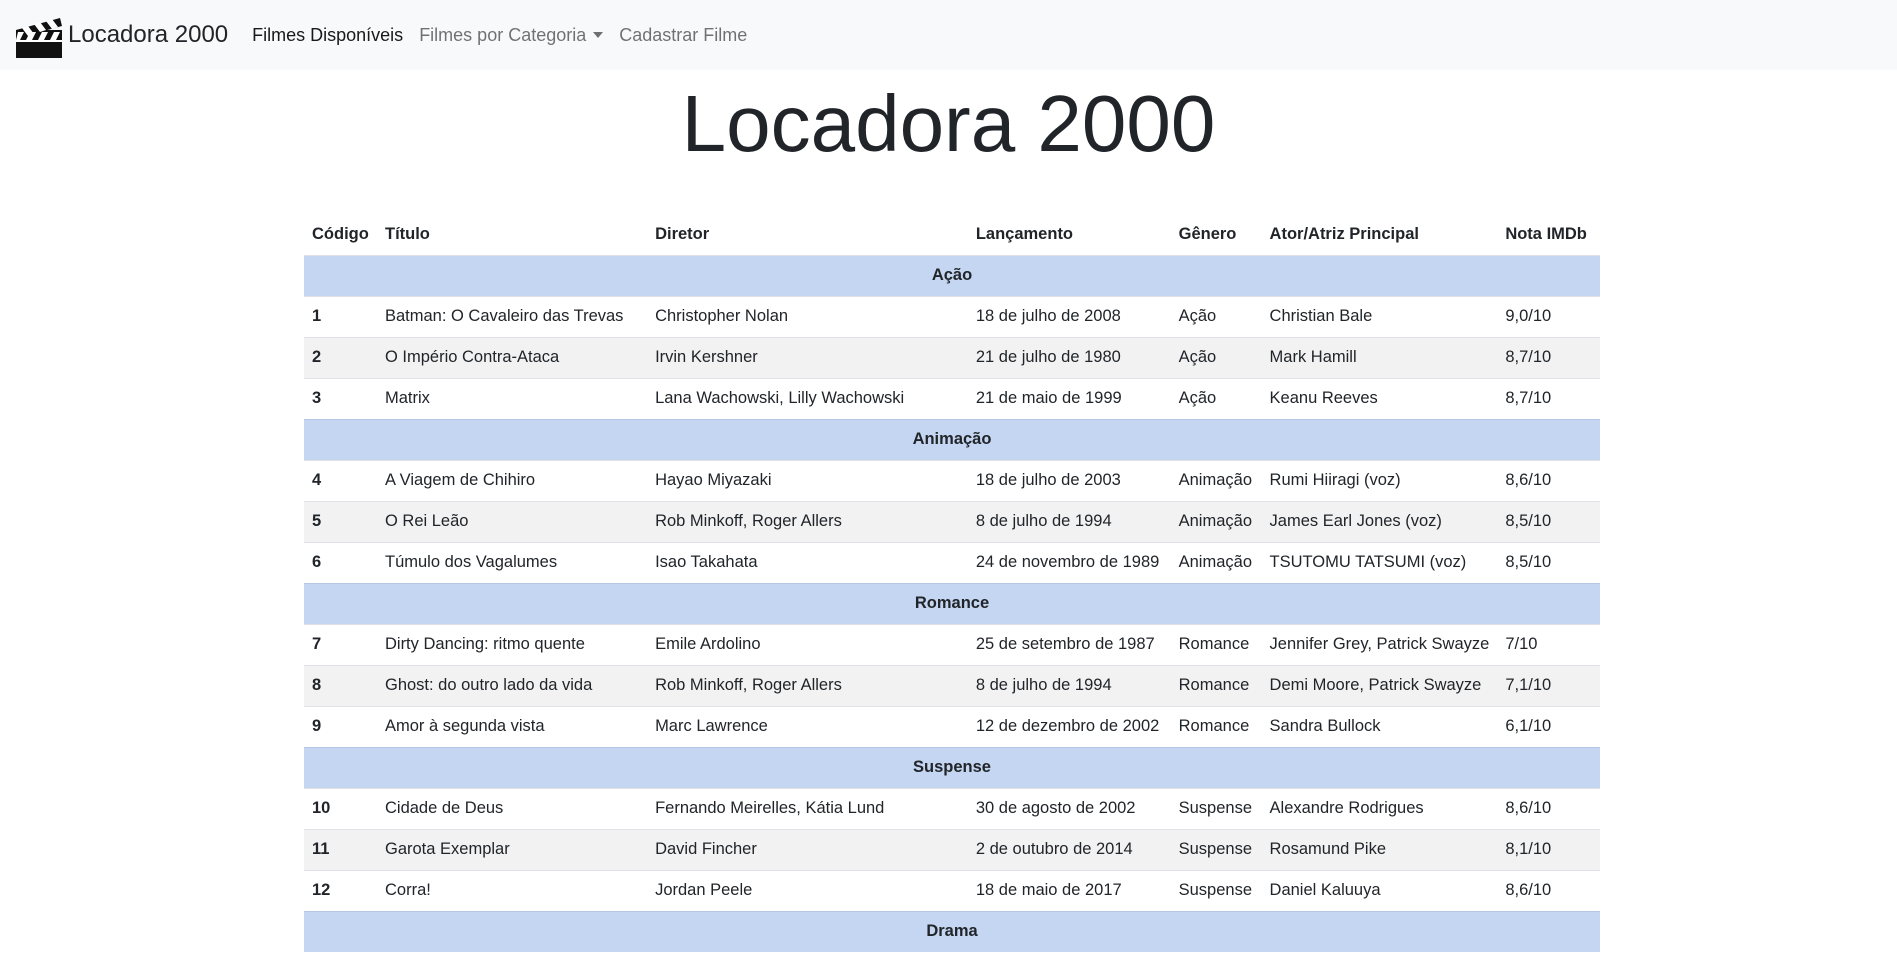 This screenshot has height=964, width=1897. I want to click on nav-filmes-por-categoria-label: Filmes por Categoria, so click(503, 34).